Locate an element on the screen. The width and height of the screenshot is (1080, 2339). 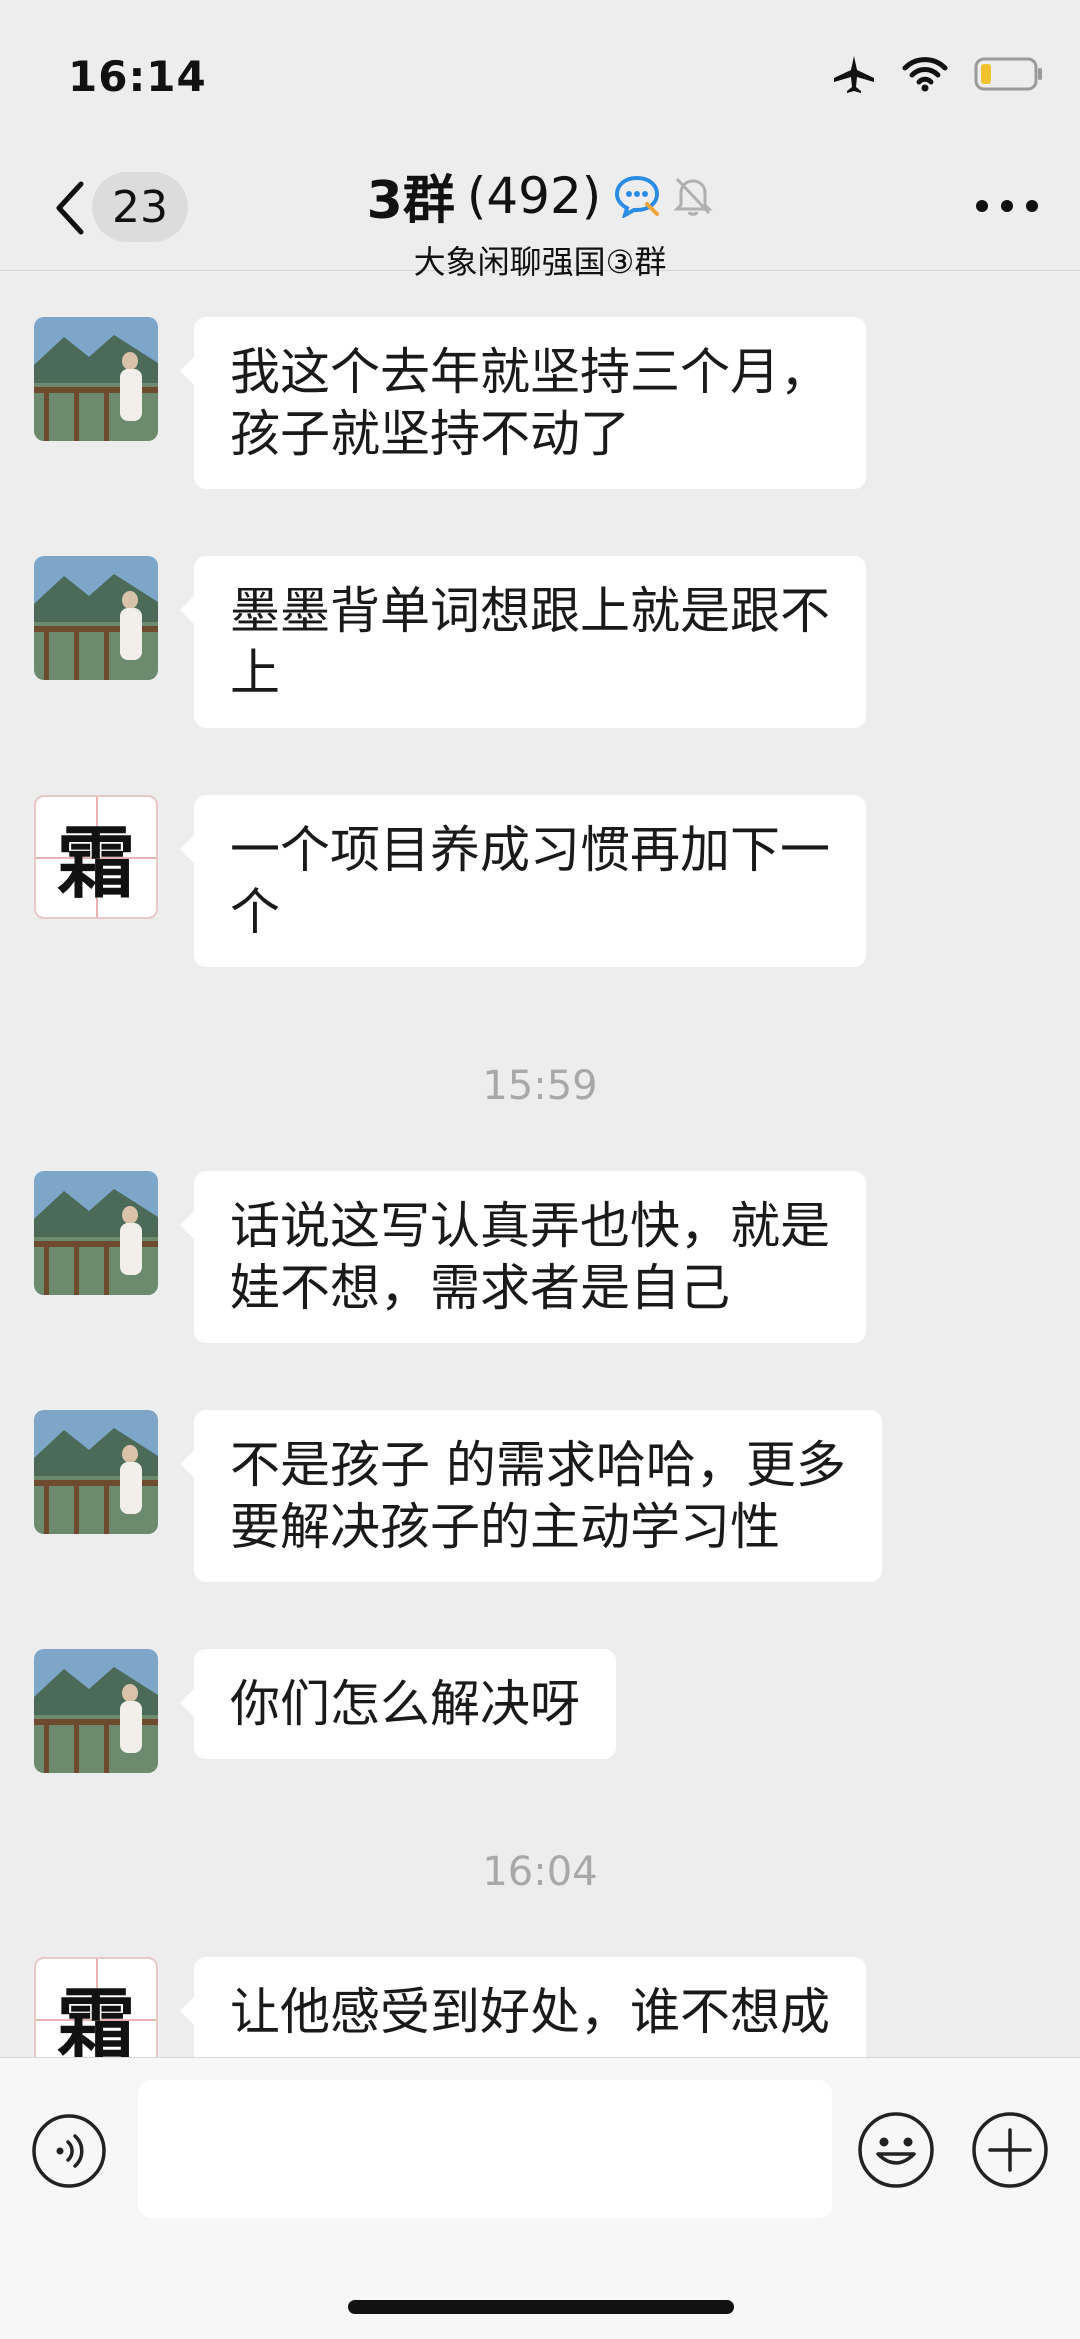
time-divider: 15:59 is located at coordinates (540, 1086).